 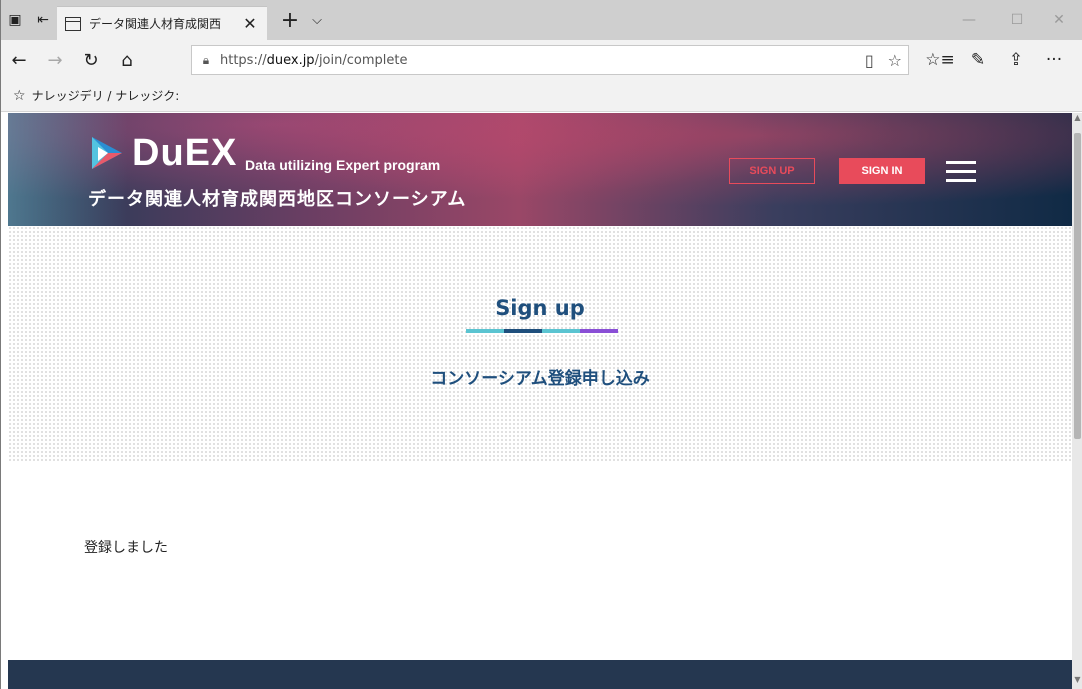 I want to click on signin-button: SIGN IN, so click(x=882, y=171).